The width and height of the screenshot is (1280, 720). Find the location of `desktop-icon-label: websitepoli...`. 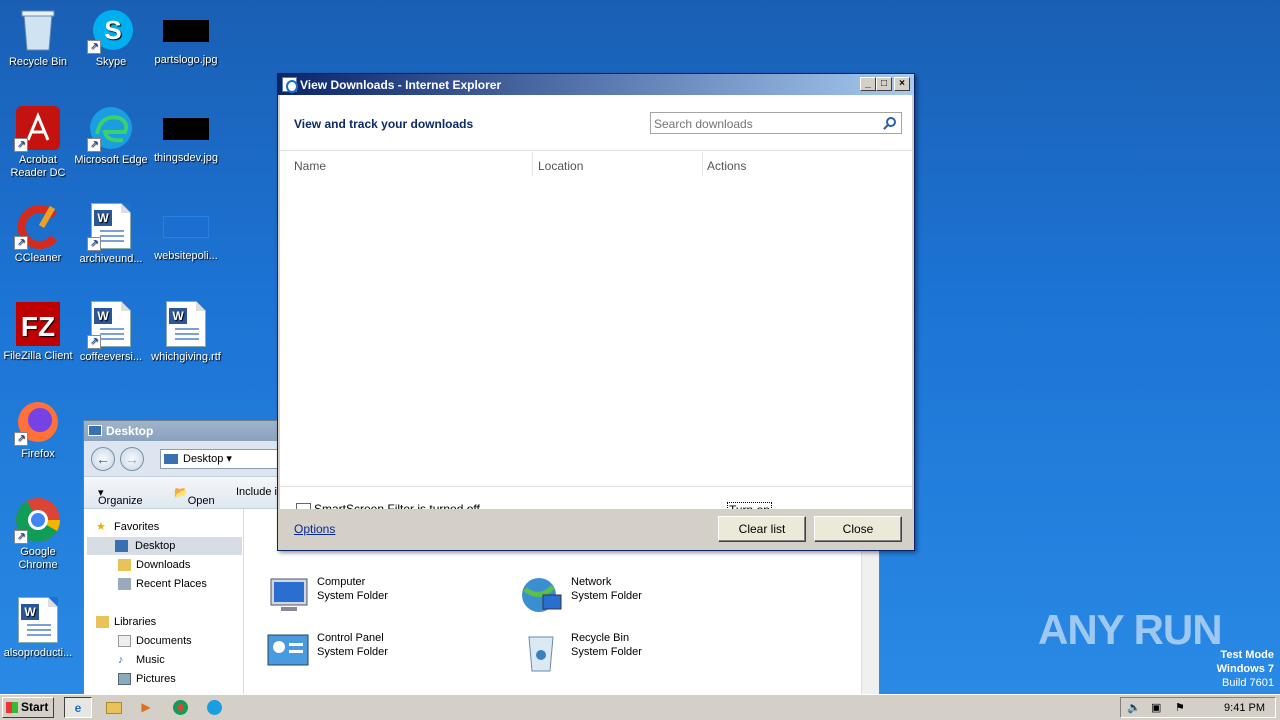

desktop-icon-label: websitepoli... is located at coordinates (186, 256).